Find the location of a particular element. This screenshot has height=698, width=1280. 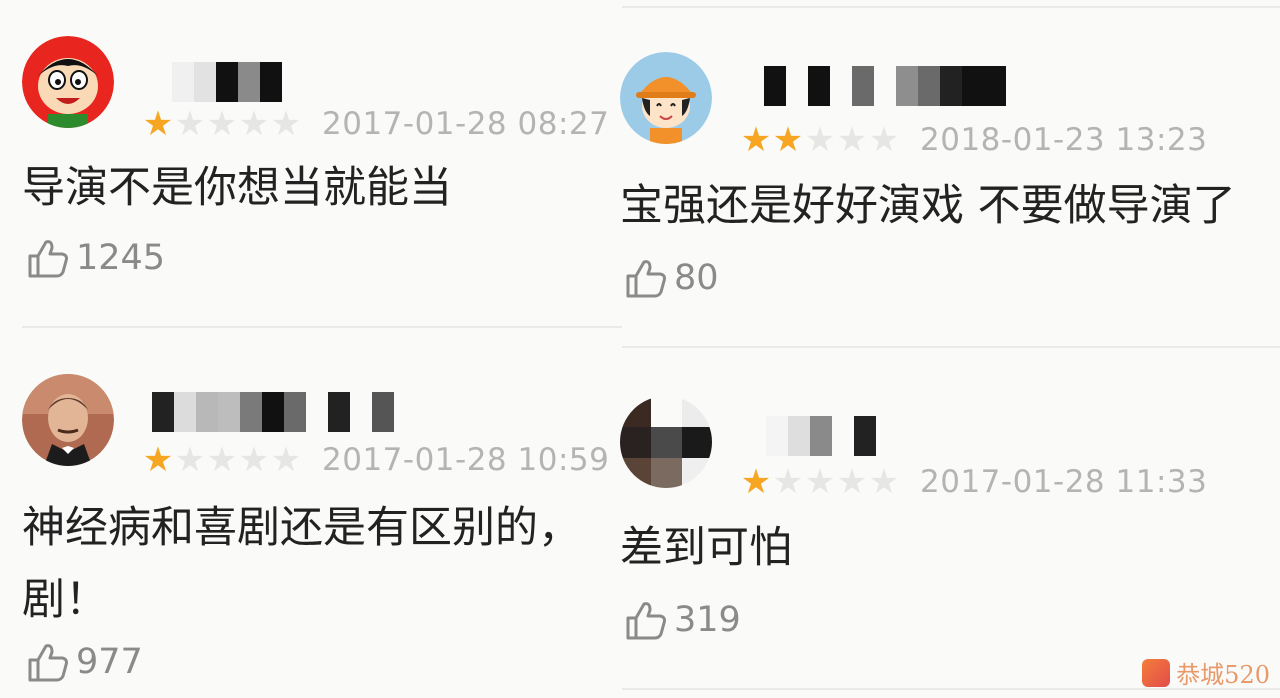

cartoon-girl-hardhat-avatar-icon is located at coordinates (666, 98).